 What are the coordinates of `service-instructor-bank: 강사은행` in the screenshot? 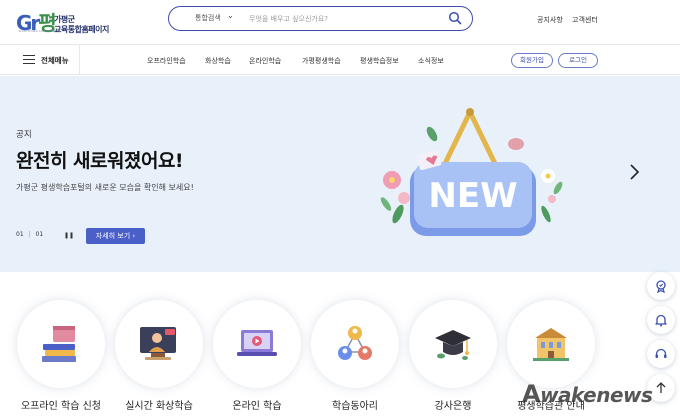 It's located at (453, 360).